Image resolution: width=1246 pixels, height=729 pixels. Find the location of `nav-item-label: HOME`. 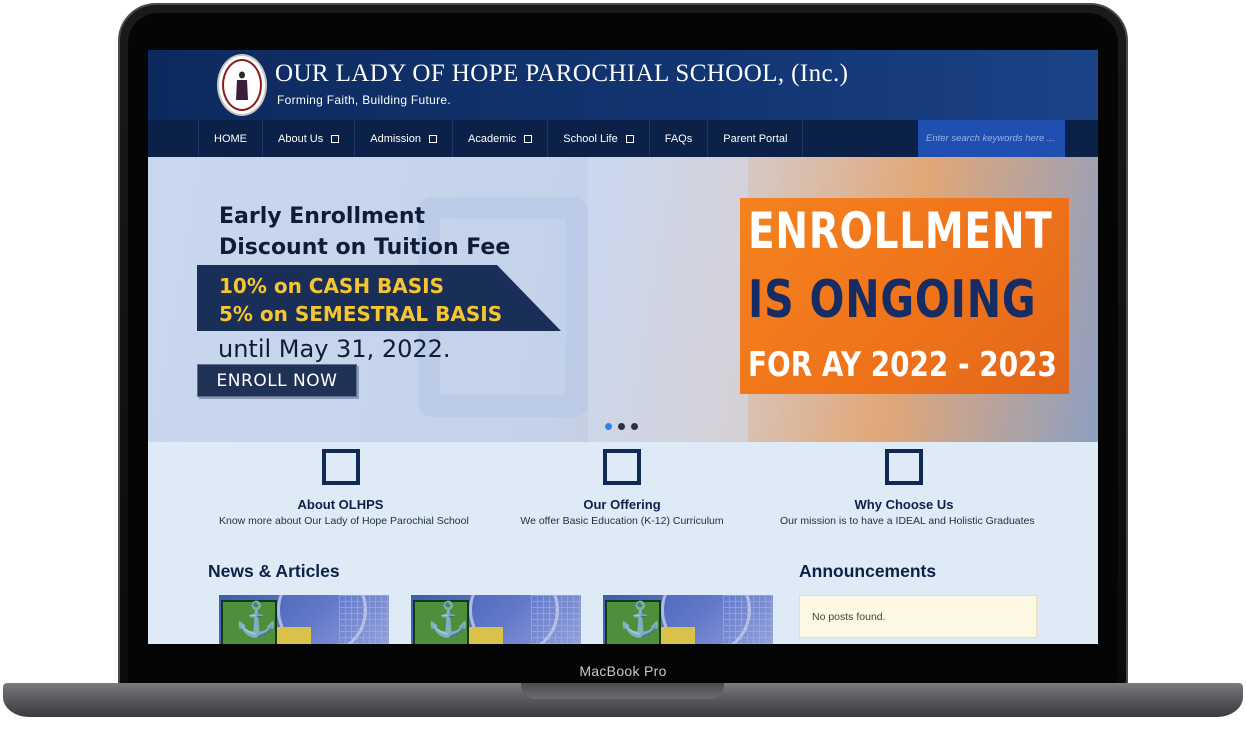

nav-item-label: HOME is located at coordinates (230, 138).